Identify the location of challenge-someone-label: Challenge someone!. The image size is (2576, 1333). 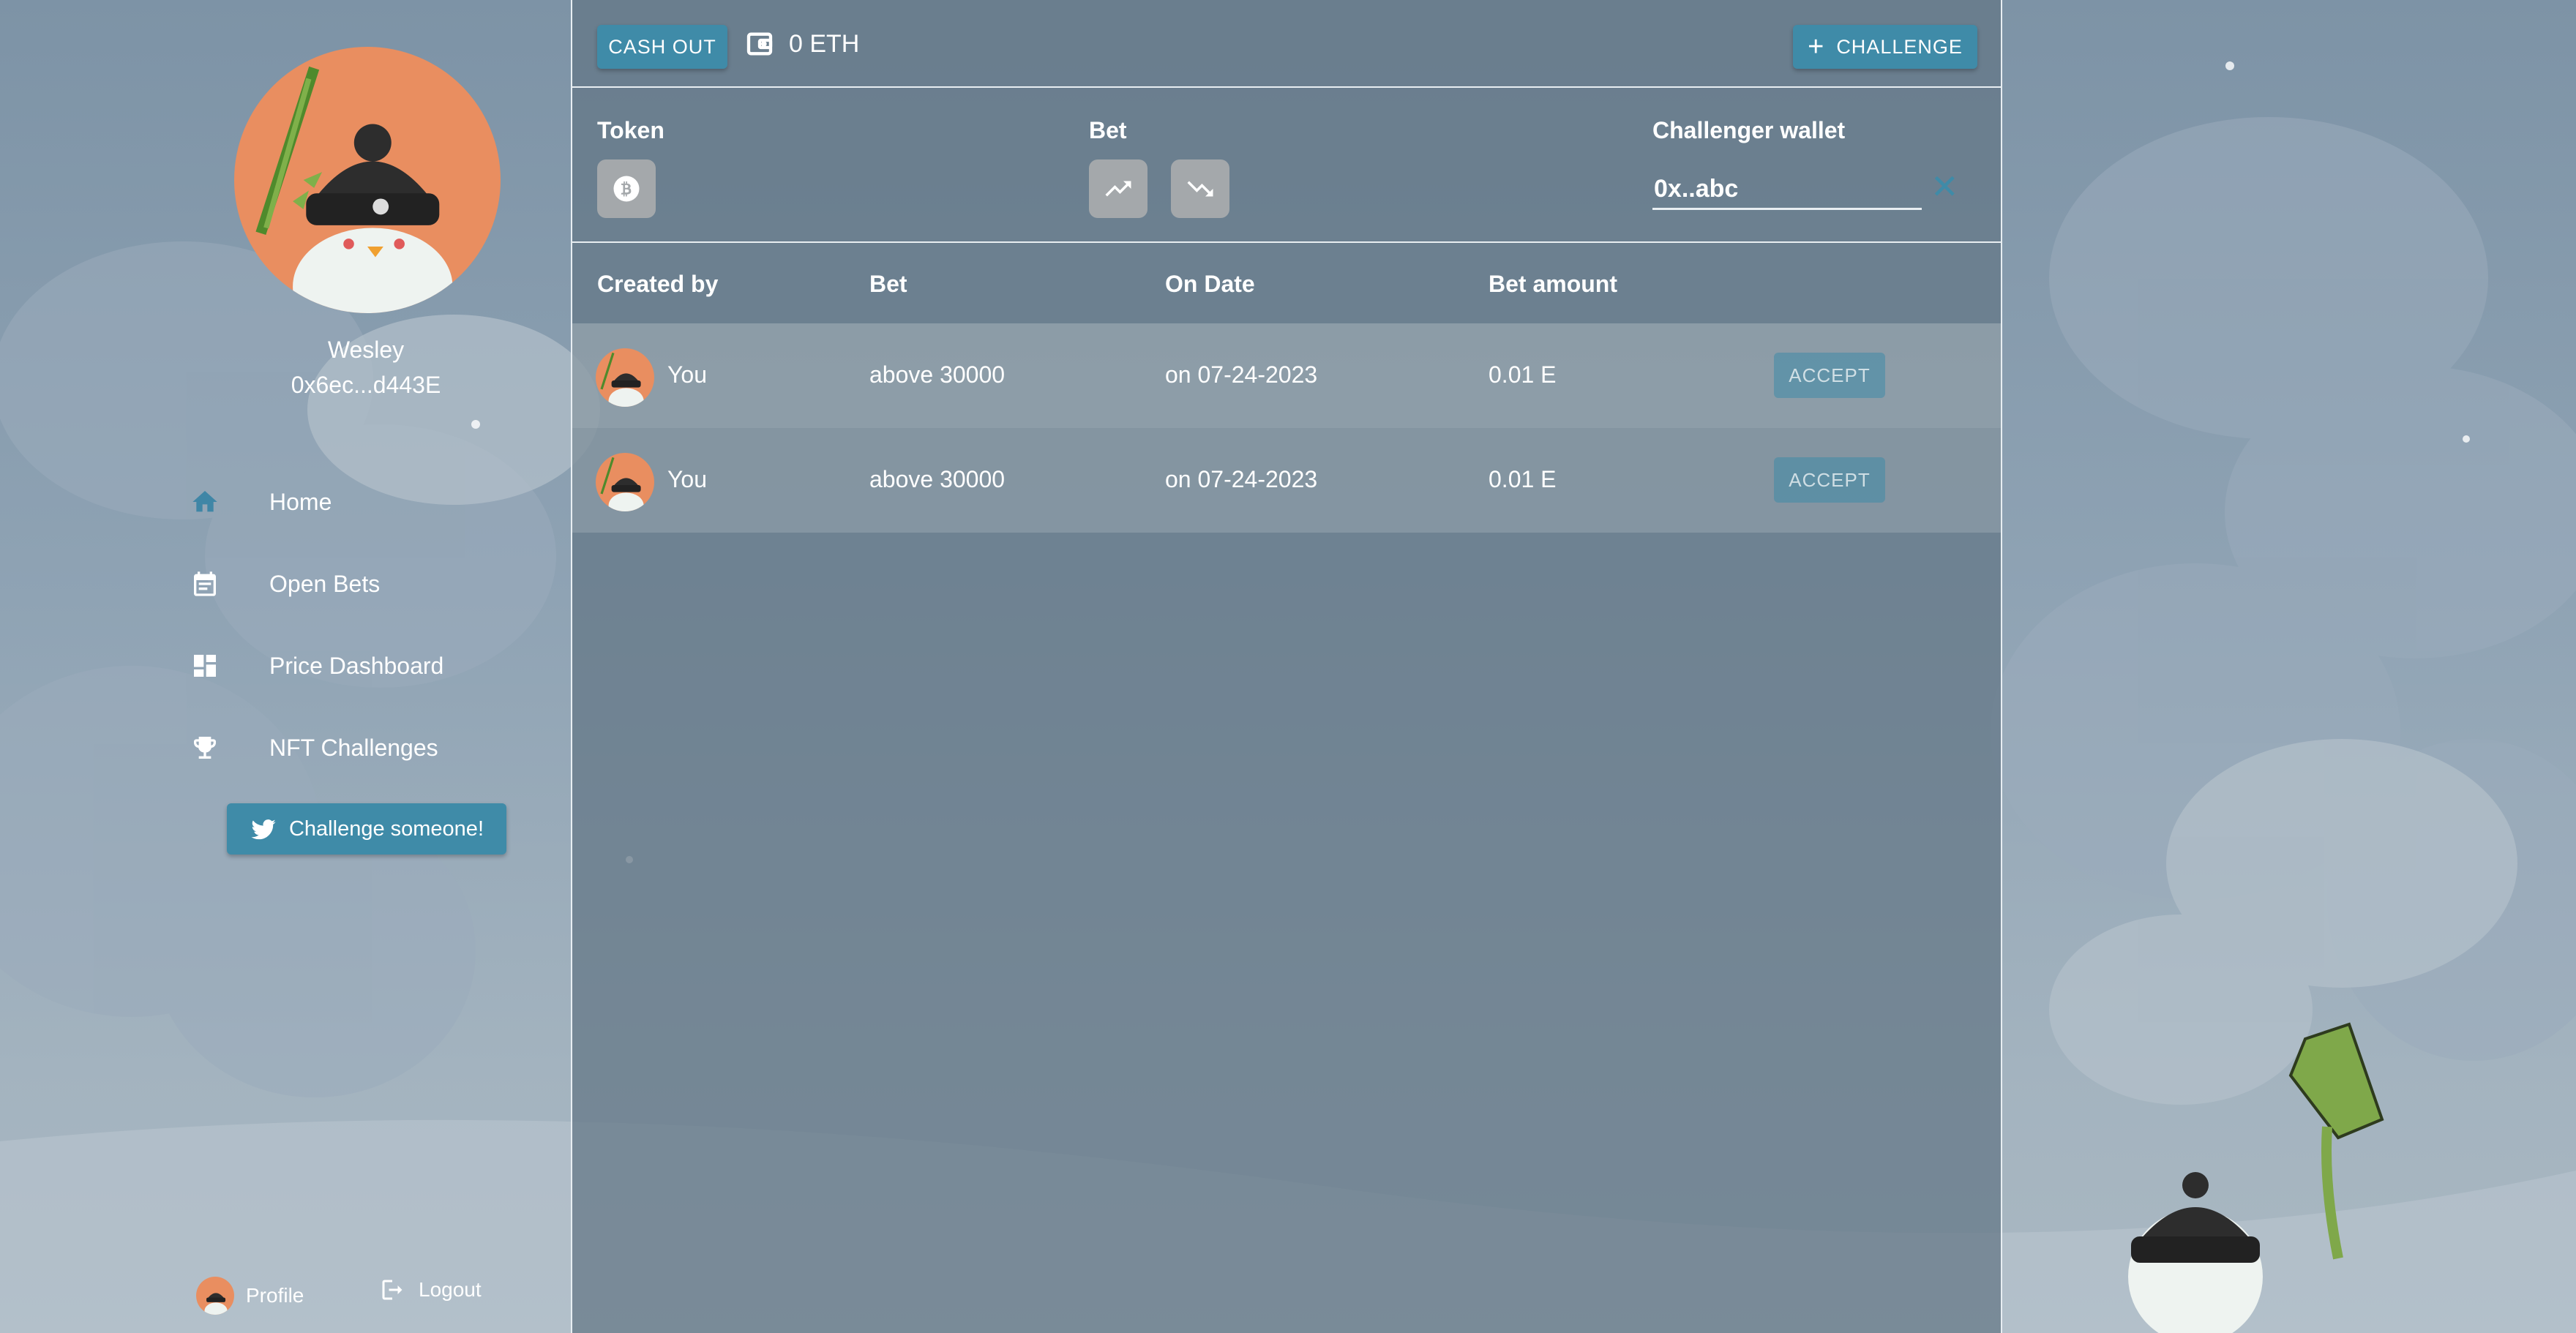
(386, 828).